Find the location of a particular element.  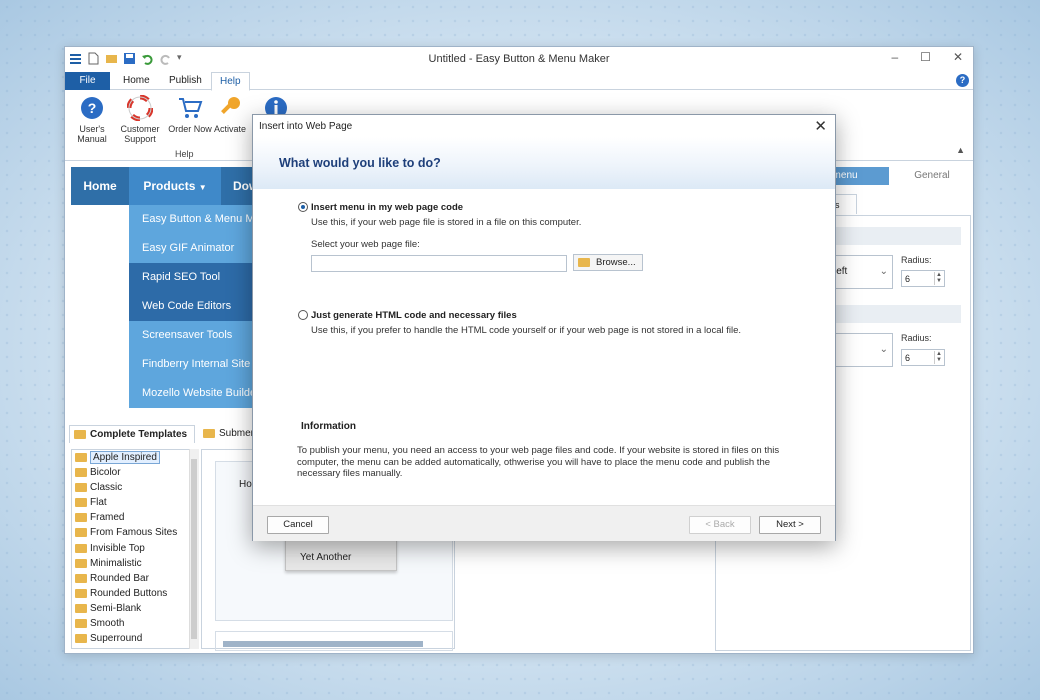

ribbon-group-help-label: Help is located at coordinates (184, 154).